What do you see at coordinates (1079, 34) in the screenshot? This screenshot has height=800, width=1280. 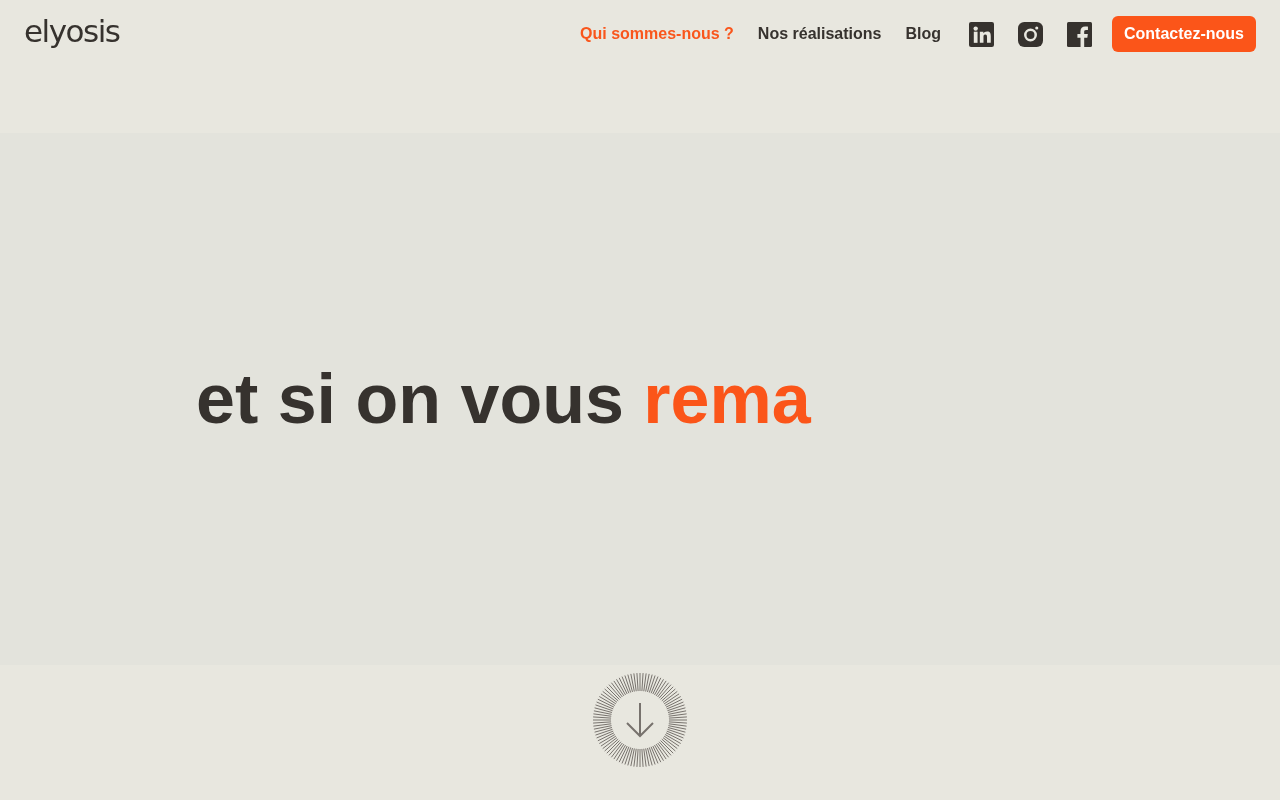 I see `facebook-icon` at bounding box center [1079, 34].